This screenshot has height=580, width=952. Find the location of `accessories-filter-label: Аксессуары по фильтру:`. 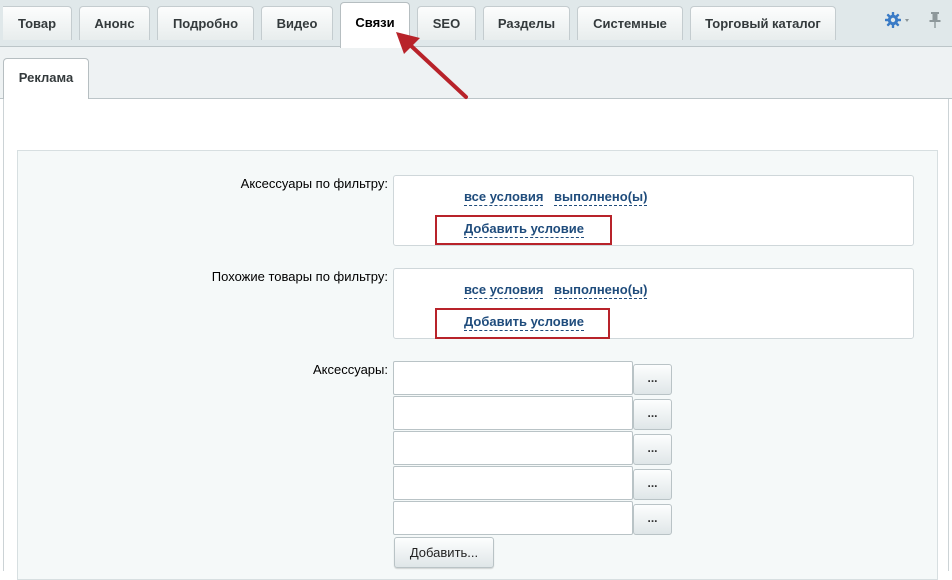

accessories-filter-label: Аксессуары по фильтру: is located at coordinates (314, 183).